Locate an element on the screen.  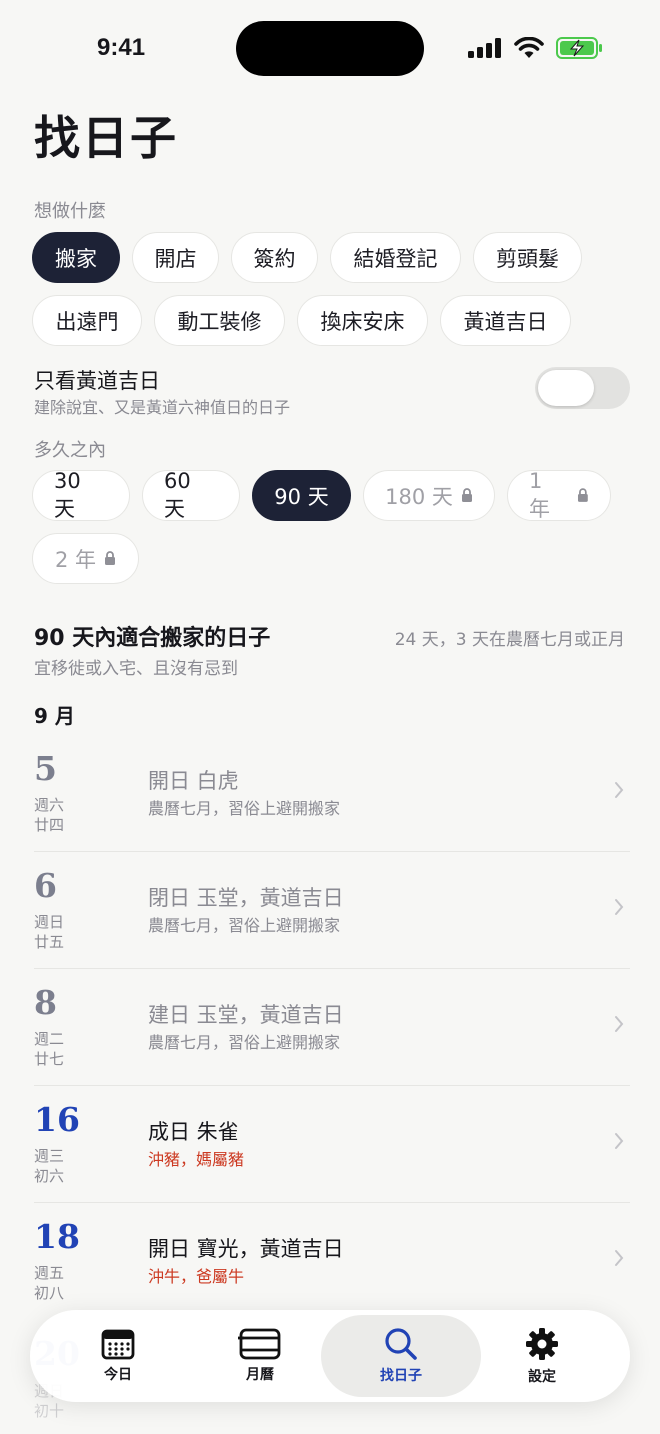
range-chip-label: 180 天 is located at coordinates (419, 496).